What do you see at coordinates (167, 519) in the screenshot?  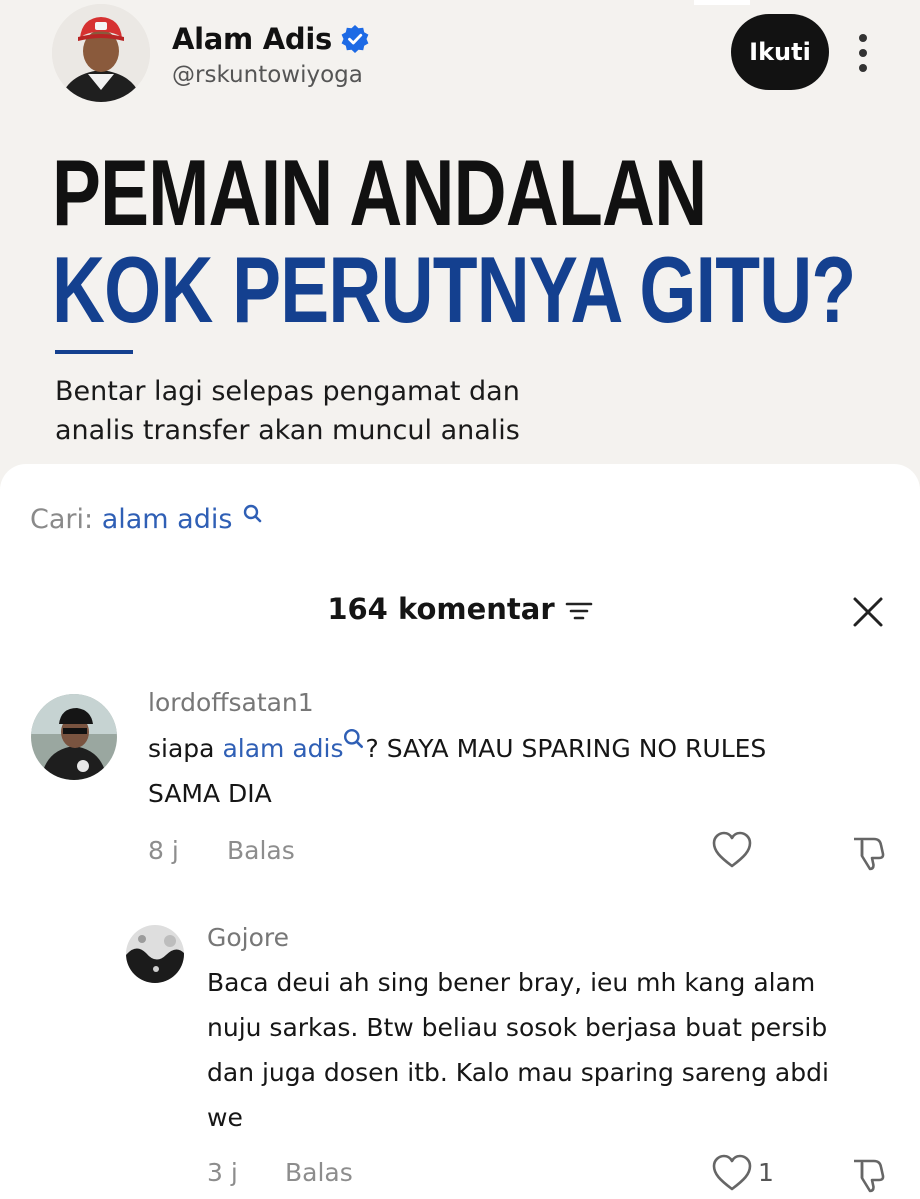 I see `search-term-link: alam adis` at bounding box center [167, 519].